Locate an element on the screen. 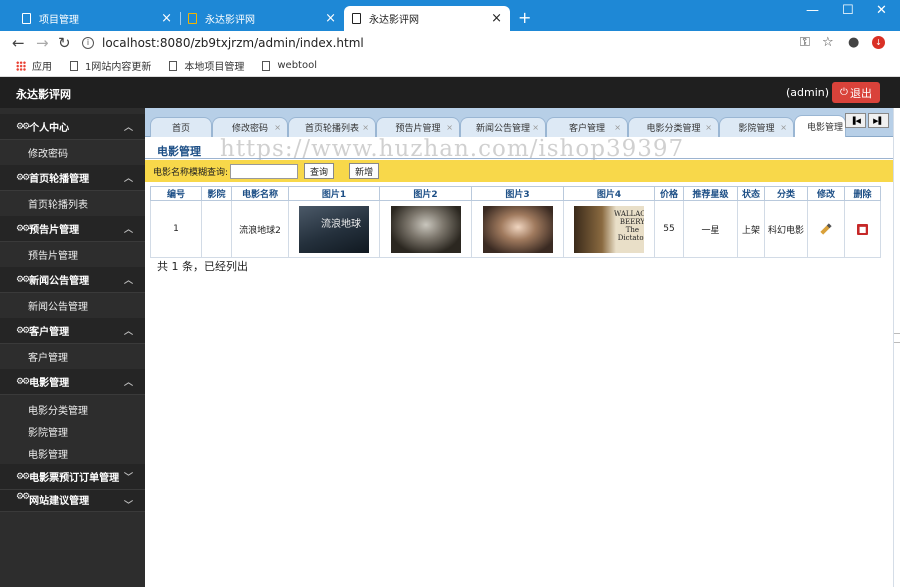  sidebar-item-cinemas: 影院管理 is located at coordinates (72, 431).